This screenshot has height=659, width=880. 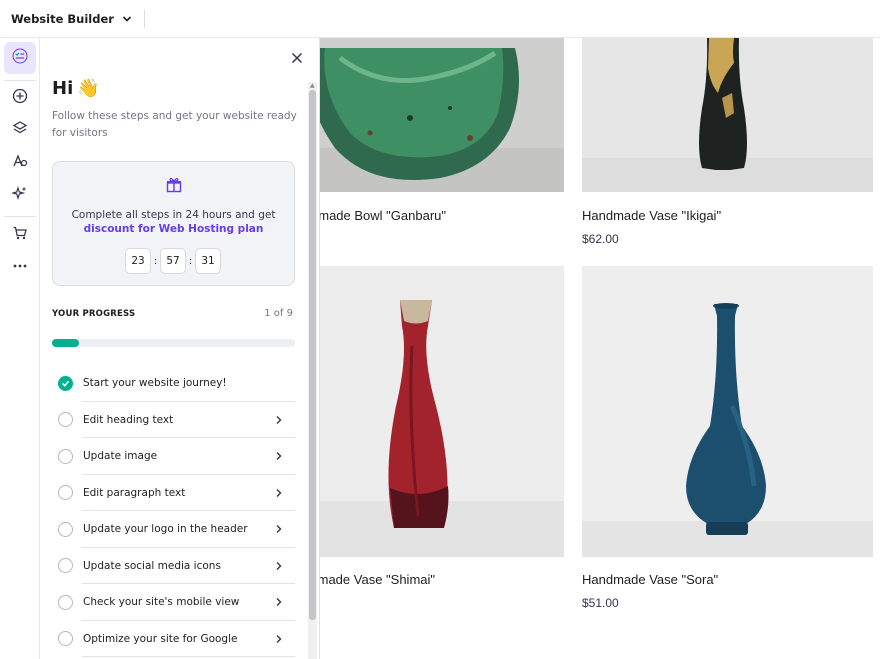 I want to click on add-section-button, so click(x=20, y=98).